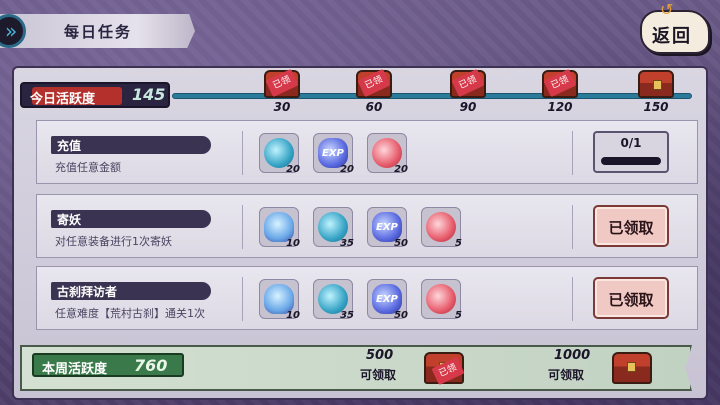 This screenshot has width=720, height=405. I want to click on daily-progress-track, so click(432, 96).